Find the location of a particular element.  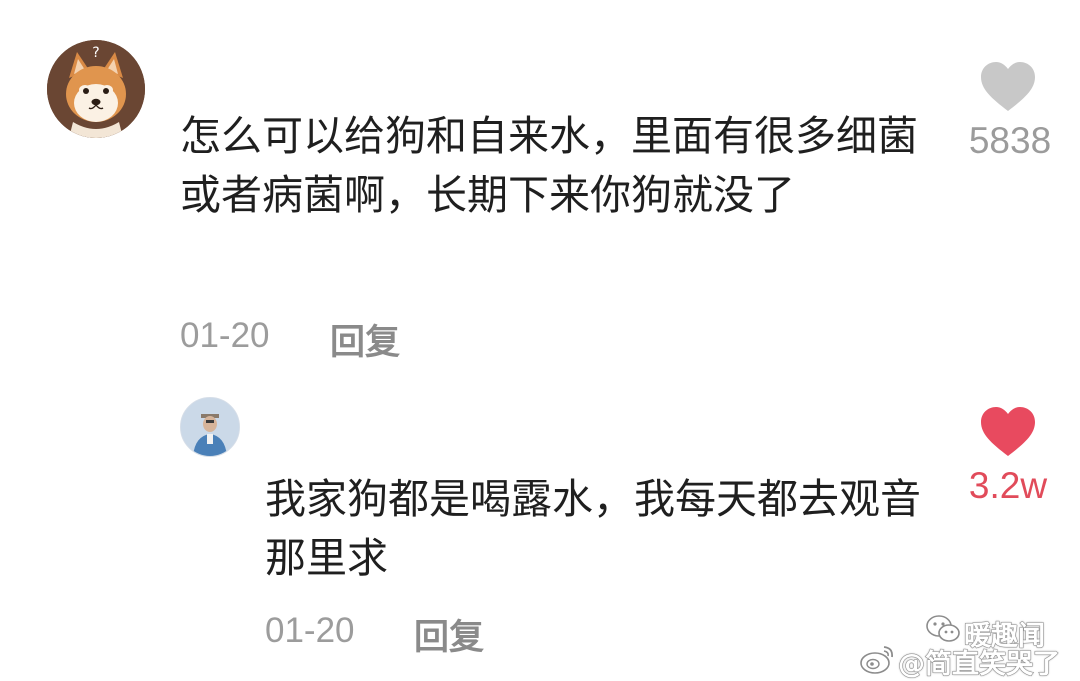

like-count: 3.2w is located at coordinates (1008, 485).